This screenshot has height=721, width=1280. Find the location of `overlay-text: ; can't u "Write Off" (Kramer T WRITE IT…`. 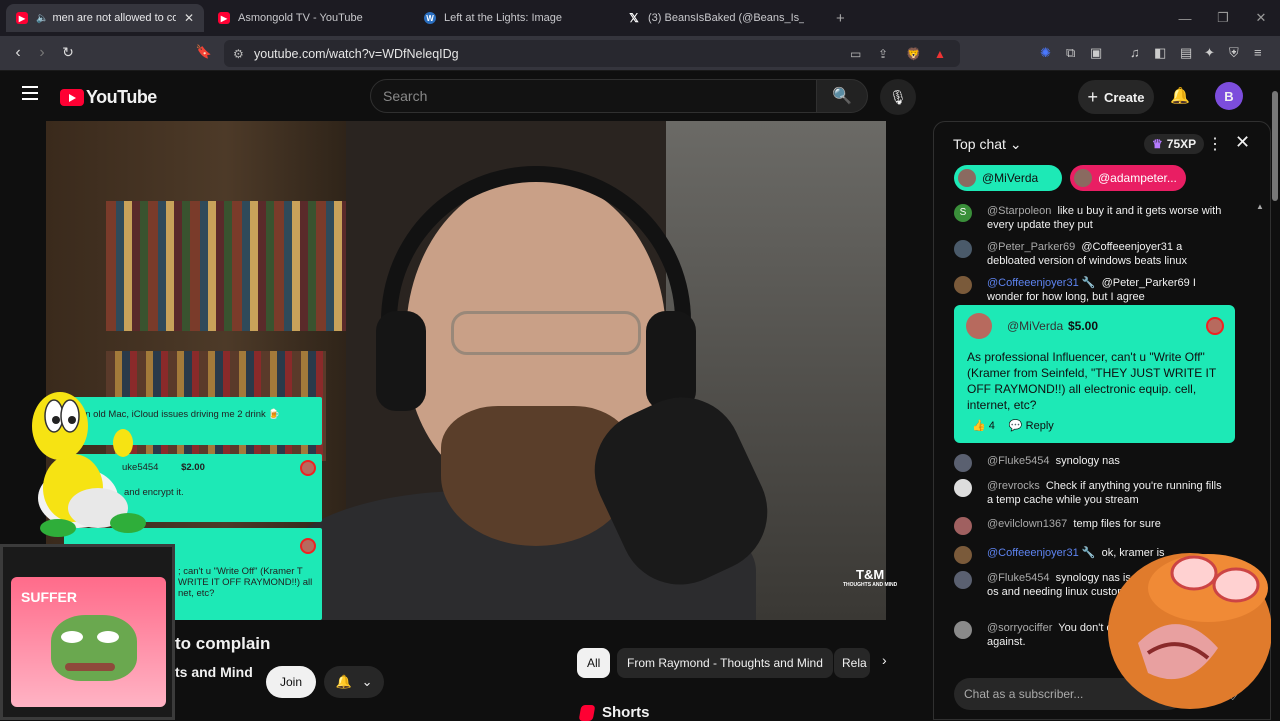

overlay-text: ; can't u "Write Off" (Kramer T WRITE IT… is located at coordinates (245, 582).